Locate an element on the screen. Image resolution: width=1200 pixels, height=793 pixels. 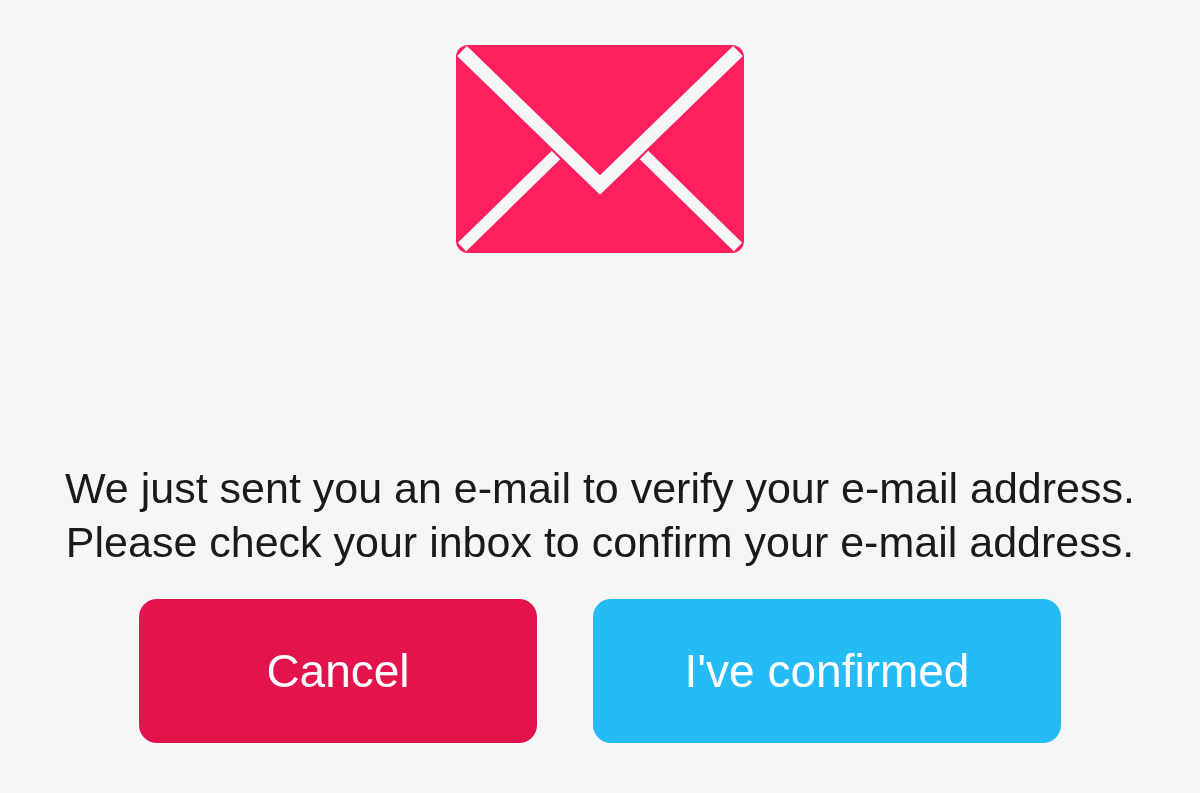
verification-message: We just sent you an e-mail to verify your e-mail address. Please check your inbox to confirm your e-mail address. is located at coordinates (600, 515).